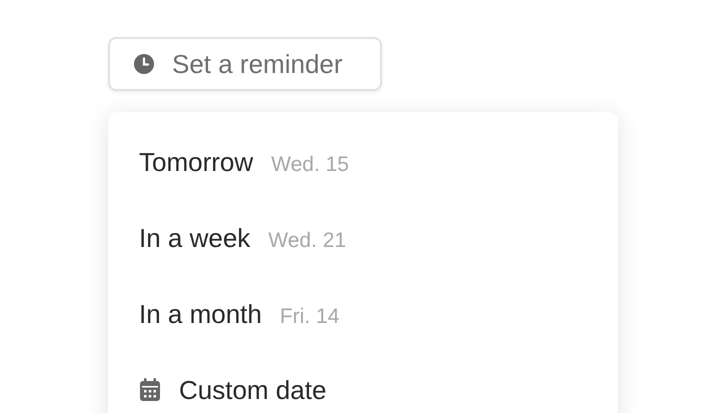  What do you see at coordinates (310, 317) in the screenshot?
I see `item-date: Fri. 14` at bounding box center [310, 317].